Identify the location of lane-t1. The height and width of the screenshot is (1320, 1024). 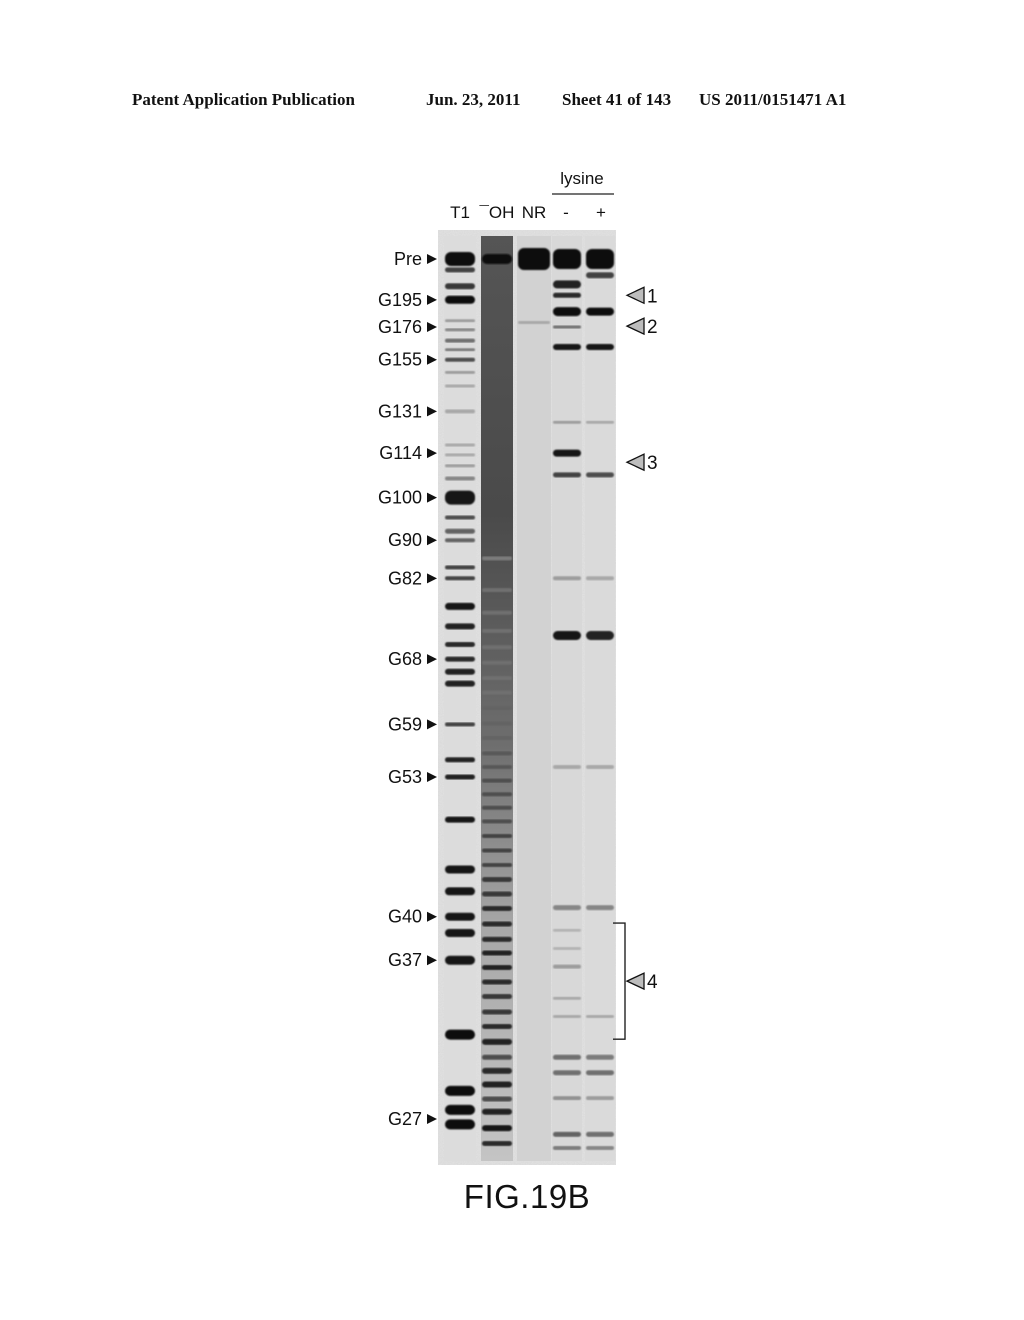
(460, 698).